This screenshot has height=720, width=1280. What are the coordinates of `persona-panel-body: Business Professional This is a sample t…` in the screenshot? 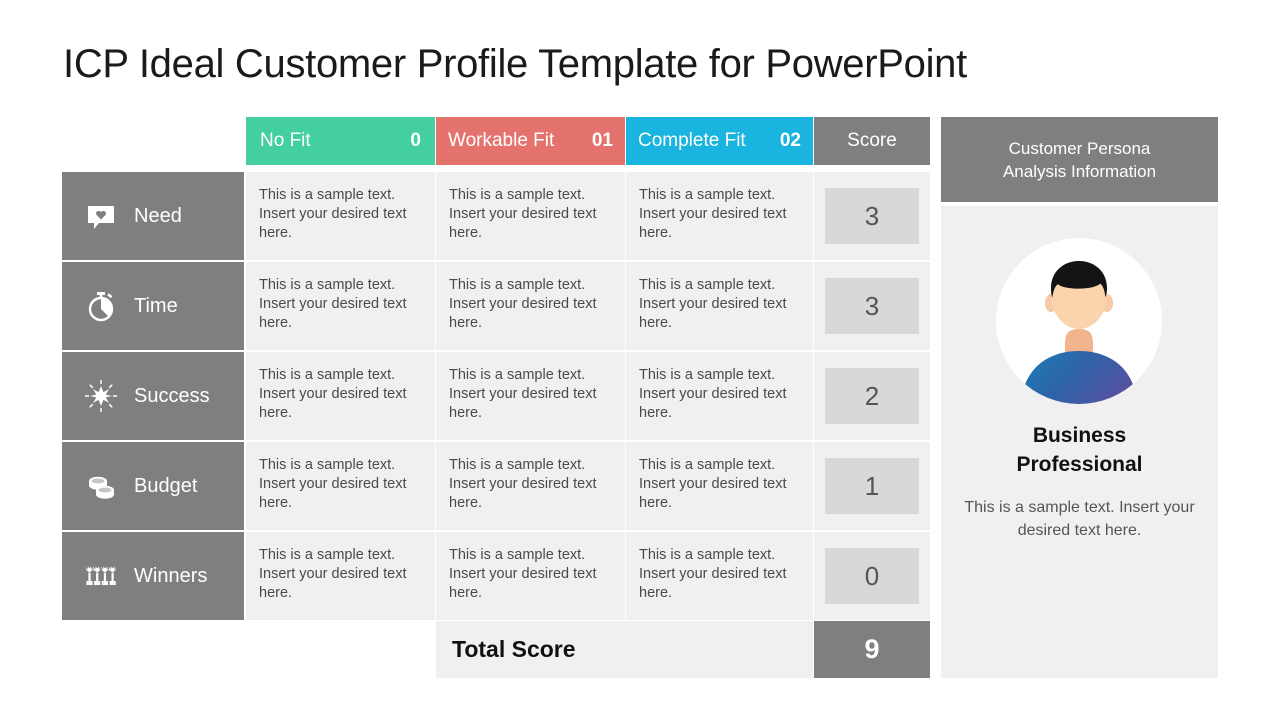 It's located at (1079, 442).